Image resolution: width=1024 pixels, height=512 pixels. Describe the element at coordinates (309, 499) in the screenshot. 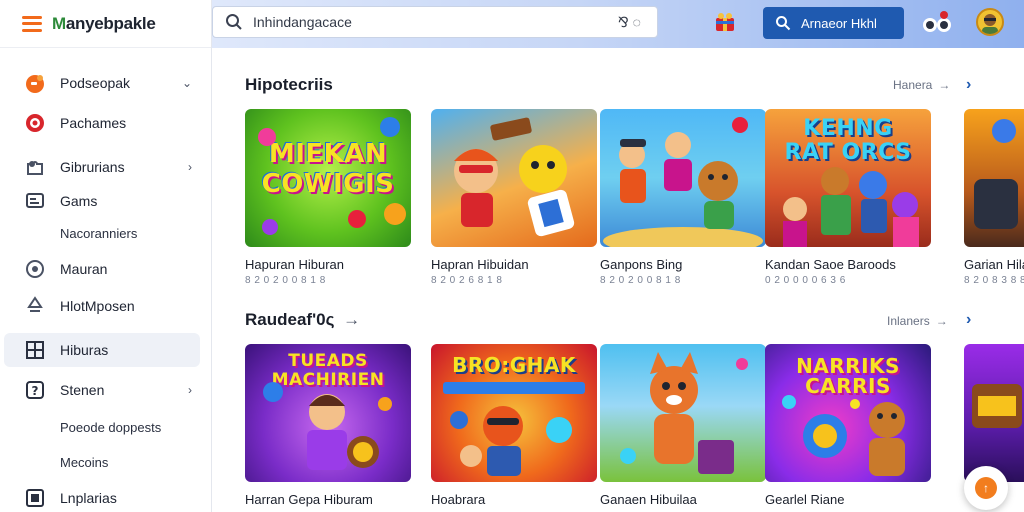

I see `game-title: Harran Gepa Hiburam` at that location.